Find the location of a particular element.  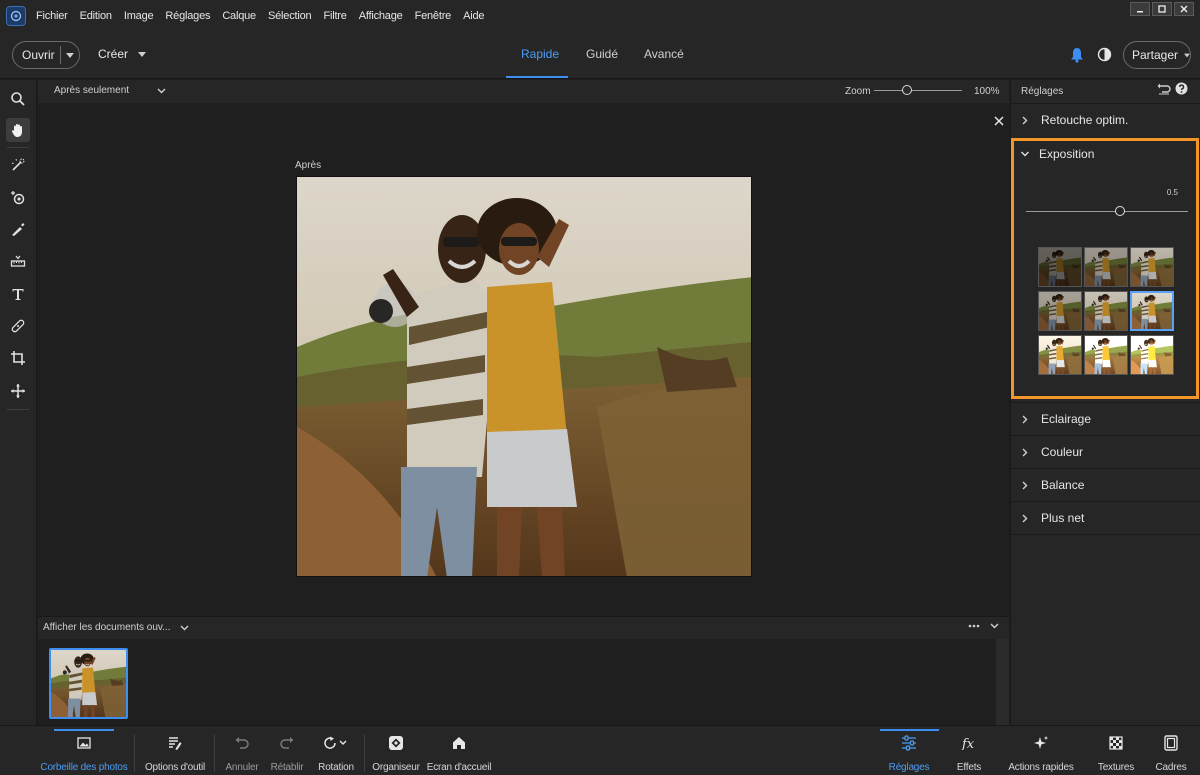

home-icon is located at coordinates (459, 743).